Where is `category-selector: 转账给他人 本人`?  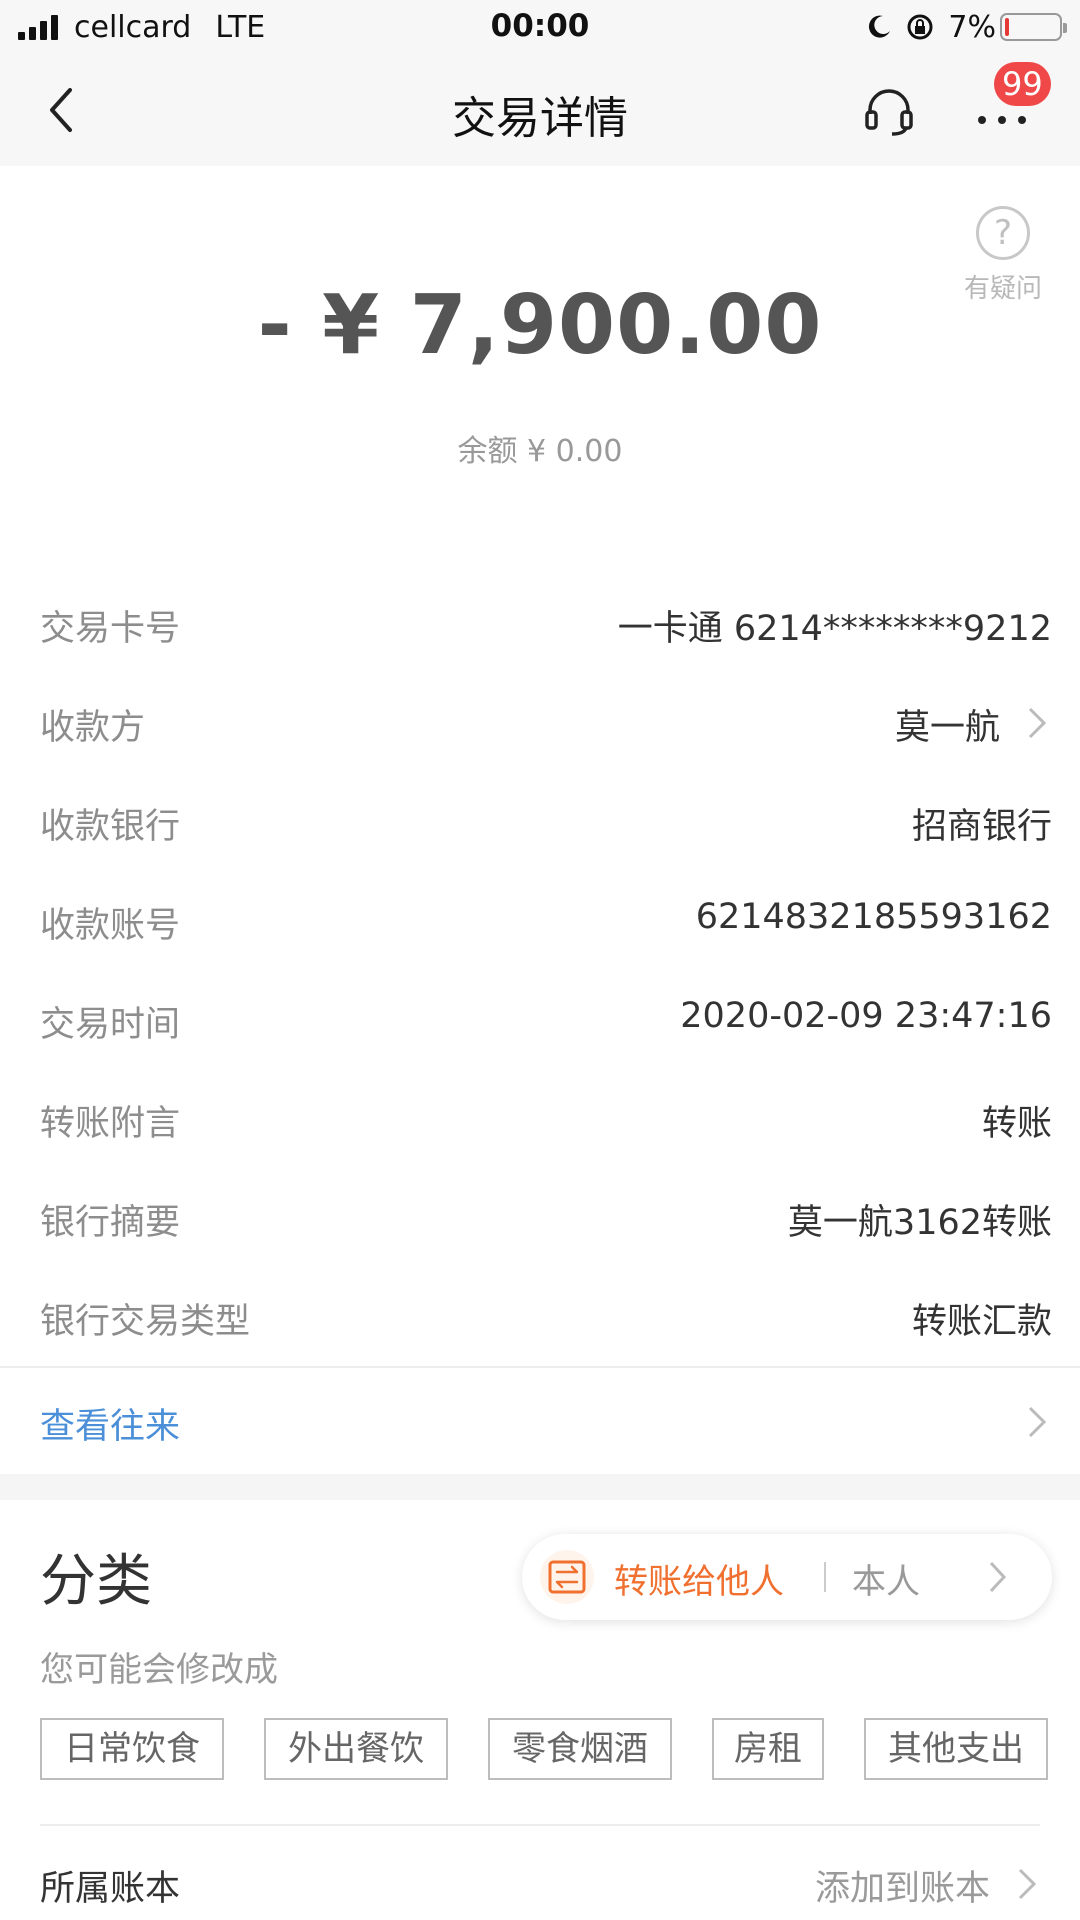 category-selector: 转账给他人 本人 is located at coordinates (787, 1577).